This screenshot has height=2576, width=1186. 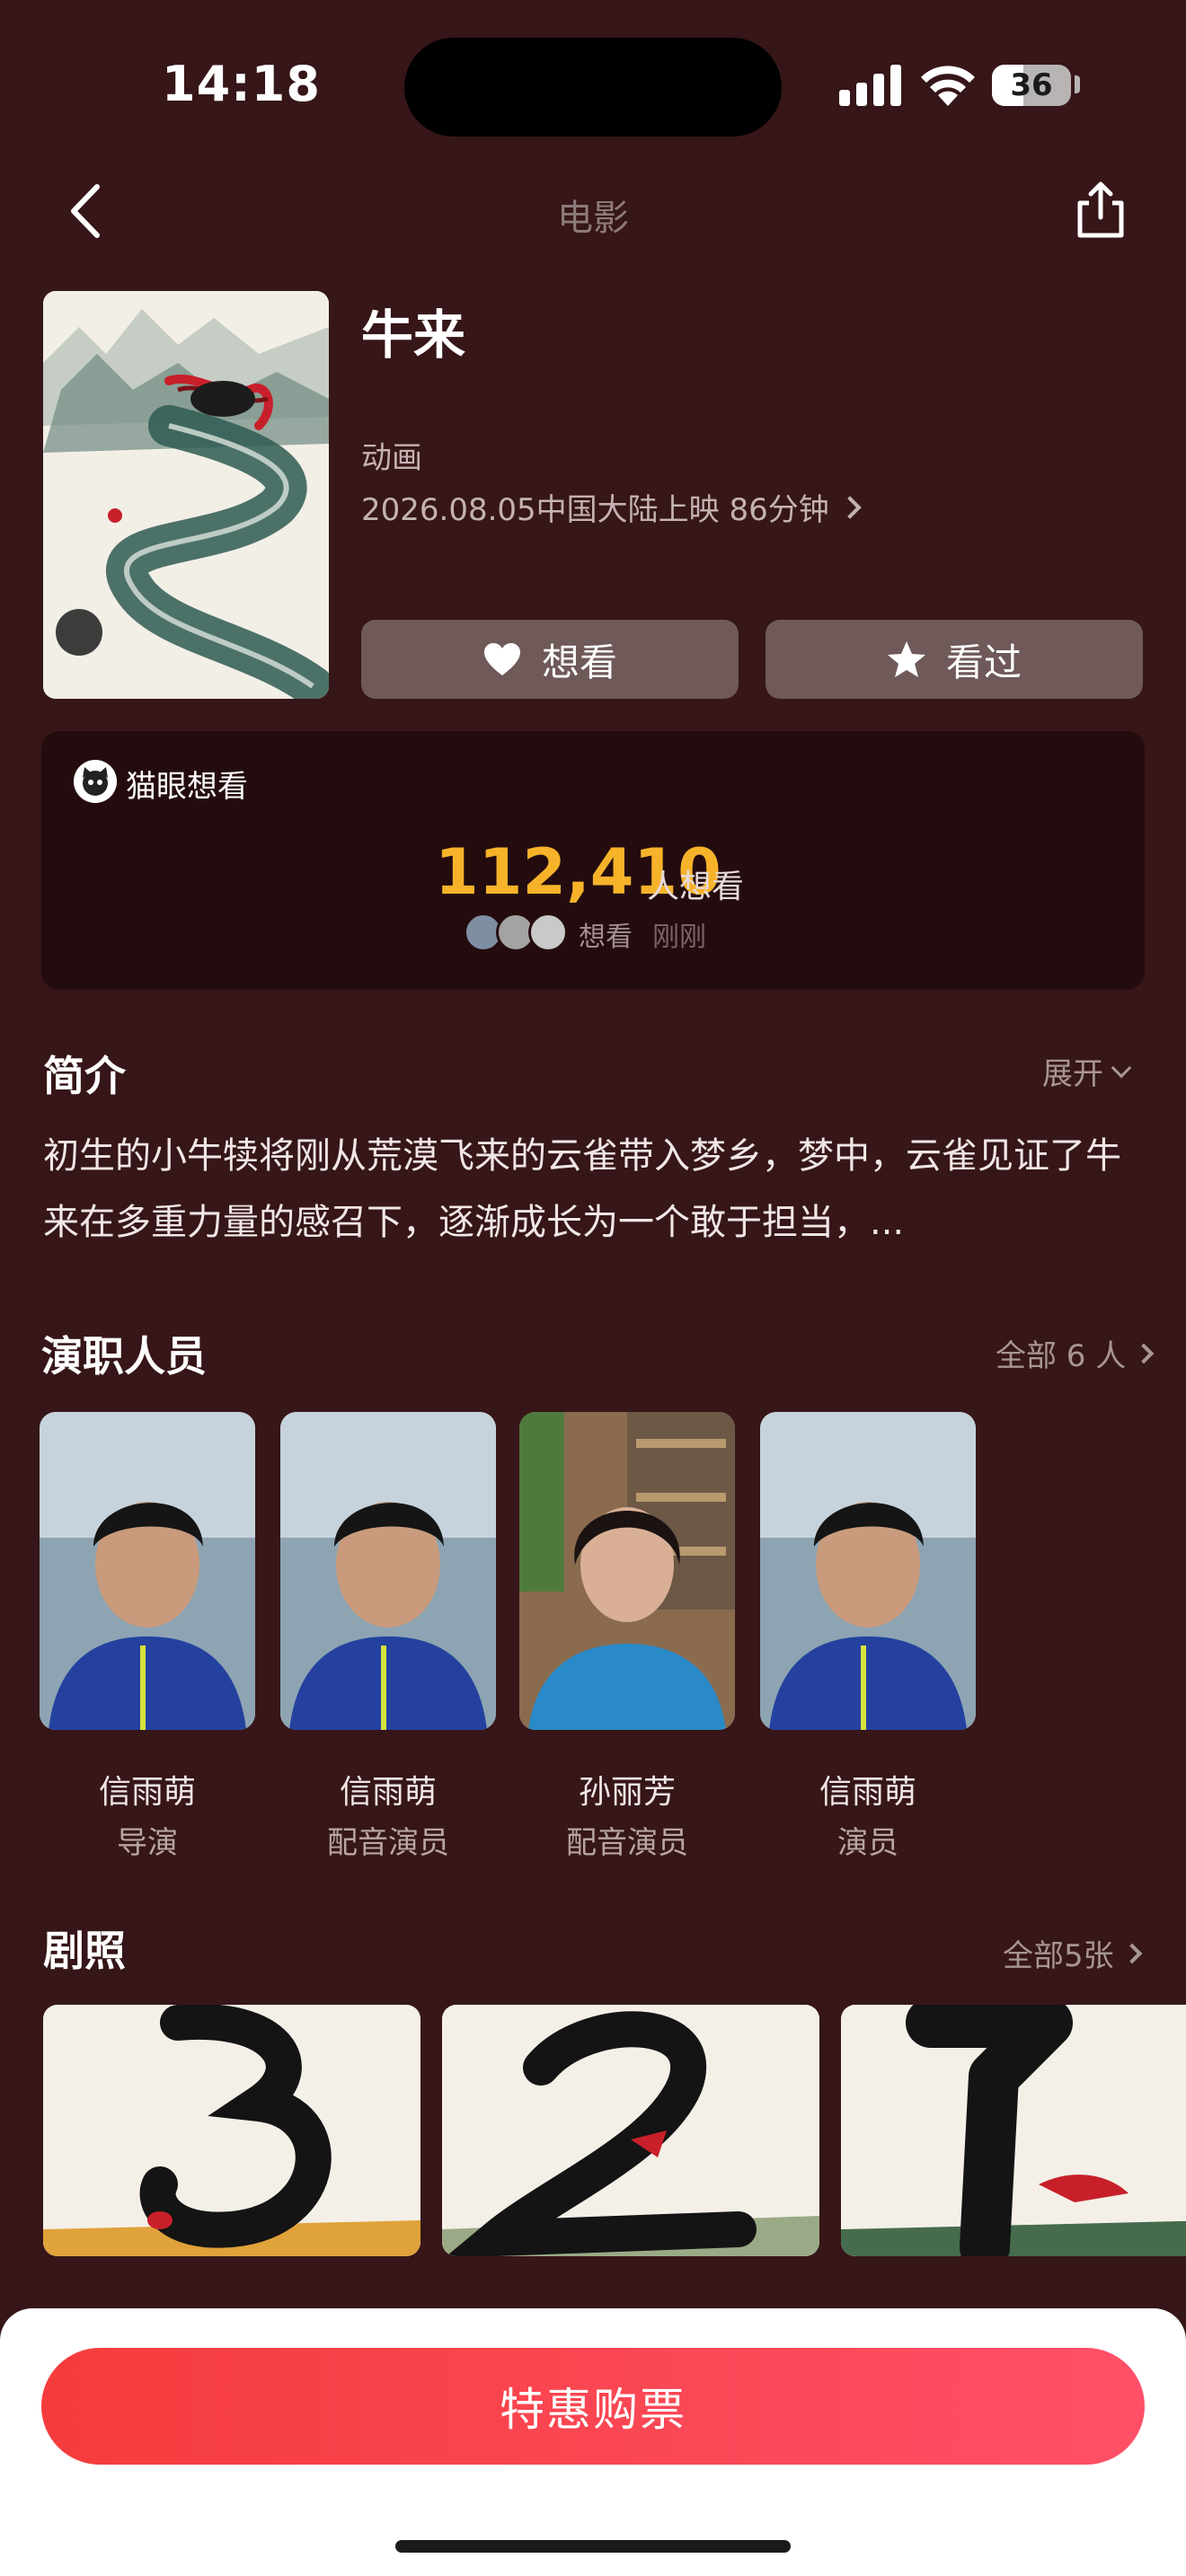 I want to click on synopsis-title: 简介, so click(x=84, y=1076).